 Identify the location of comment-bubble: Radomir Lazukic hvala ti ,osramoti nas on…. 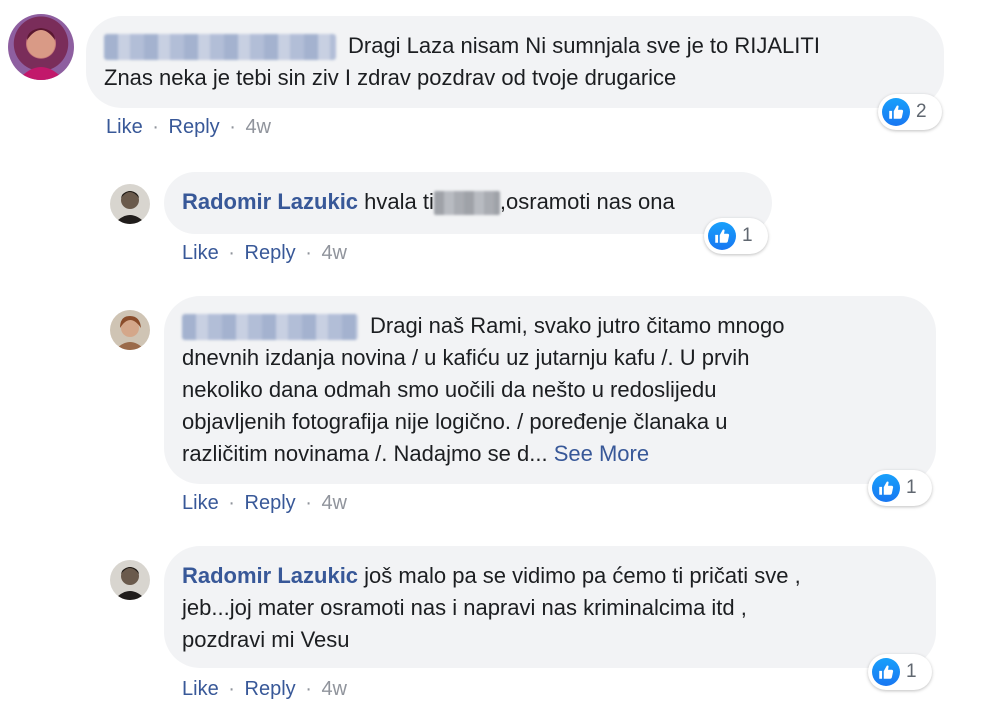
(468, 203).